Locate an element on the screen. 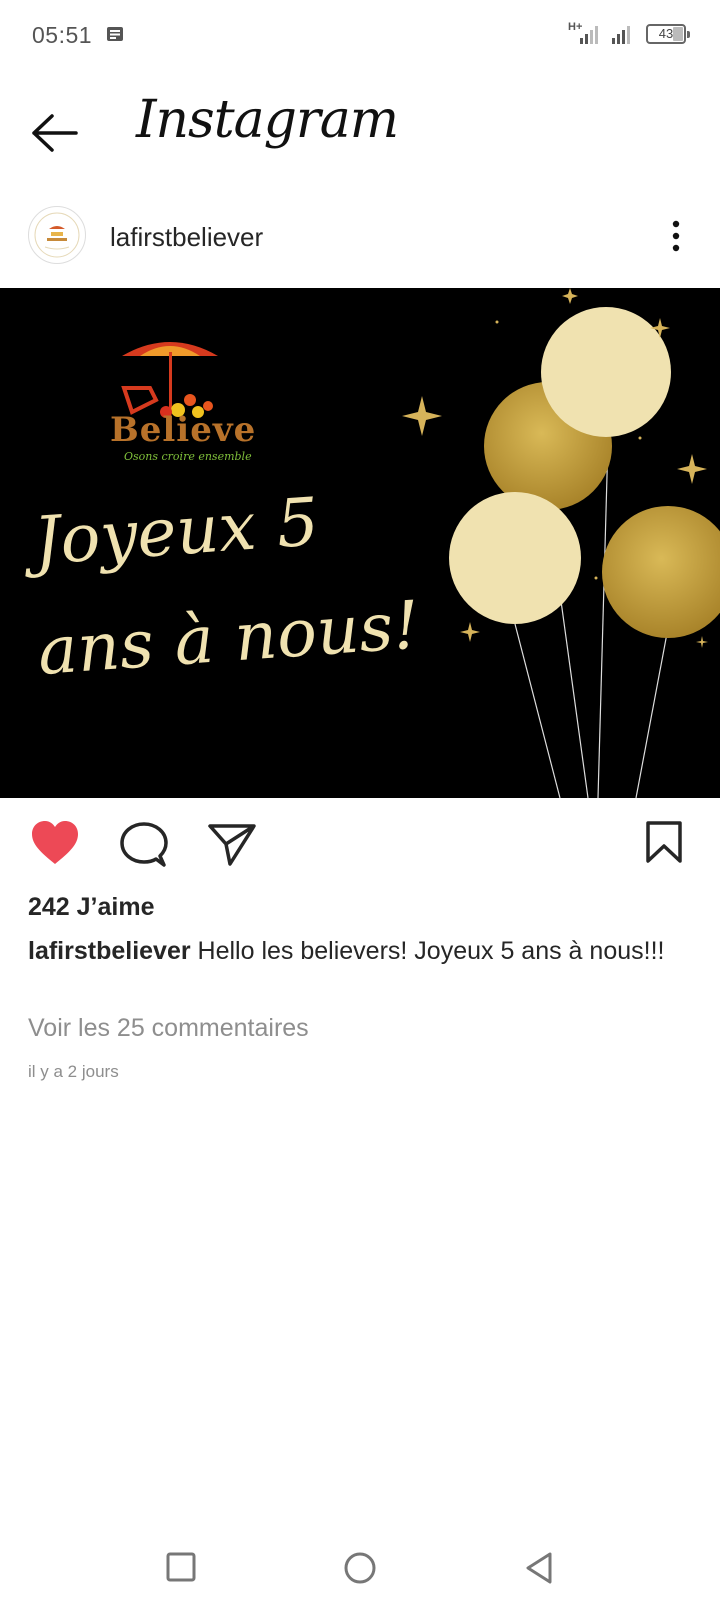 The height and width of the screenshot is (1612, 720). more-options-button is located at coordinates (676, 236).